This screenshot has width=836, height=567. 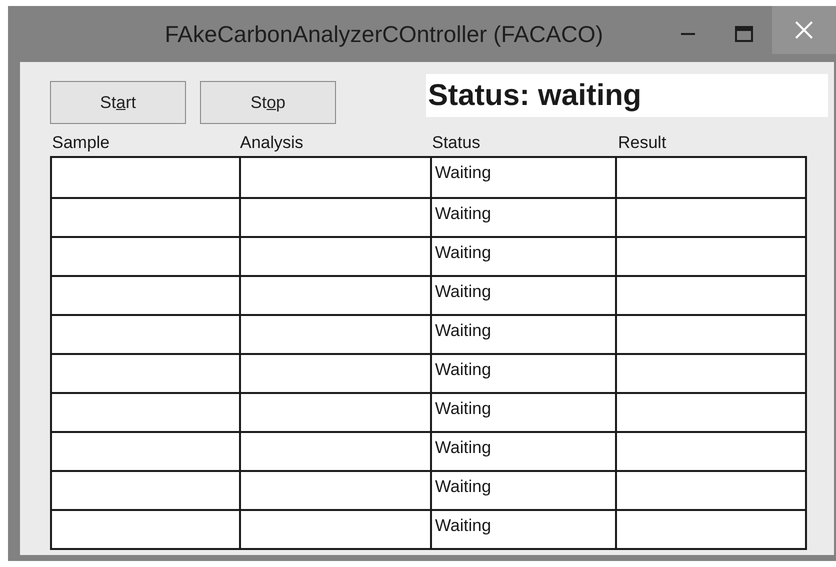 I want to click on toolbar-button: Stop, so click(x=268, y=102).